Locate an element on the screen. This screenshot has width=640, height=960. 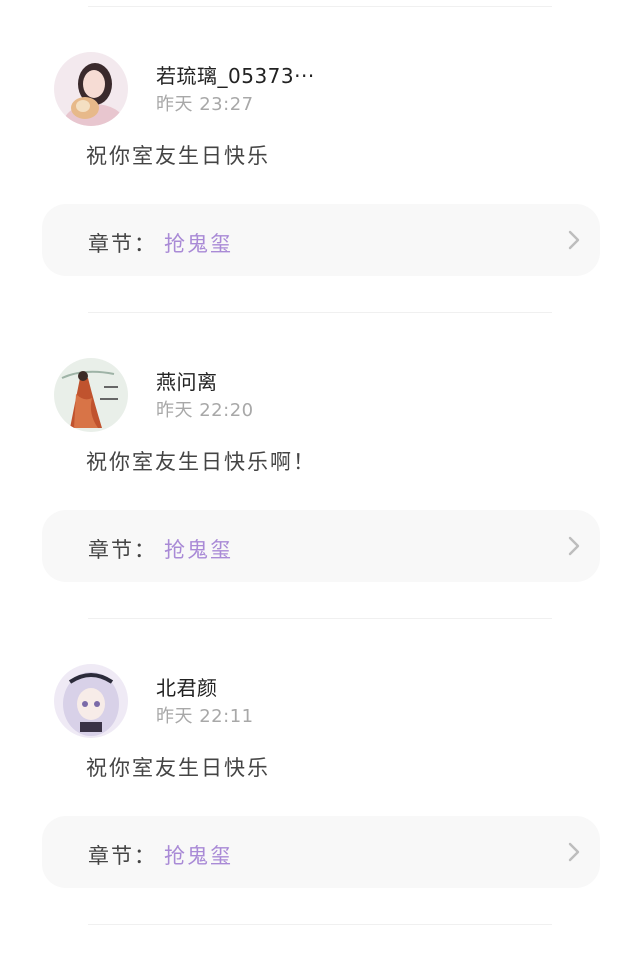
divider is located at coordinates (320, 924).